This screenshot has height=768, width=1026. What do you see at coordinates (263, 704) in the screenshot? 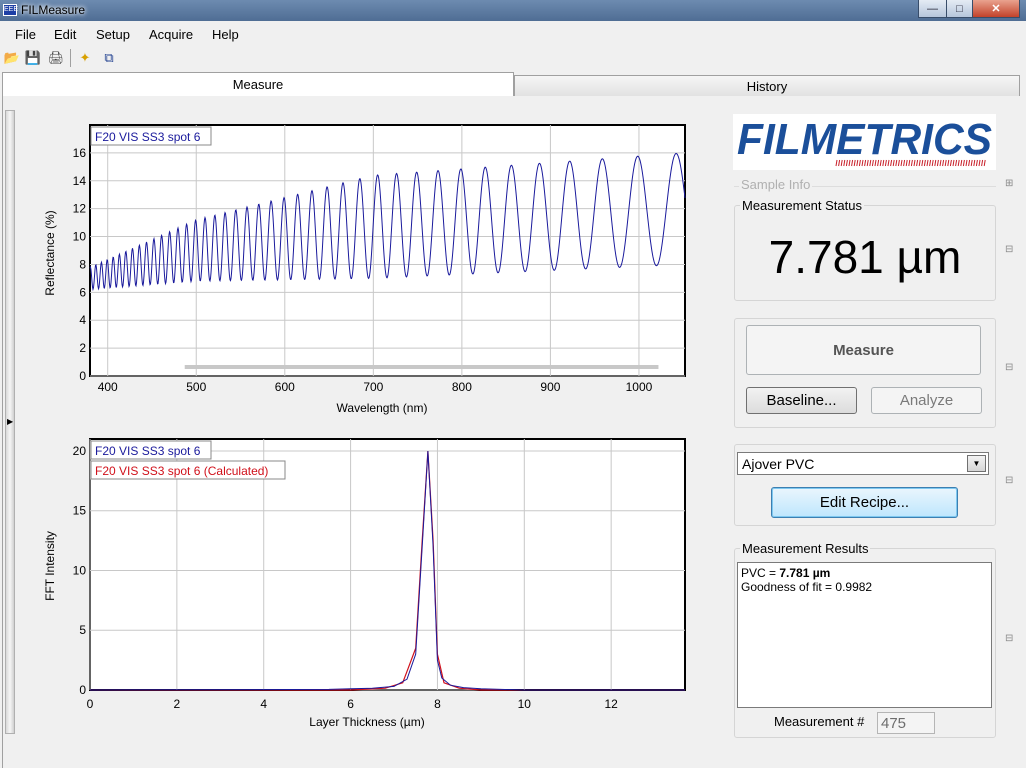
I see `fft-x-tick-label: 4` at bounding box center [263, 704].